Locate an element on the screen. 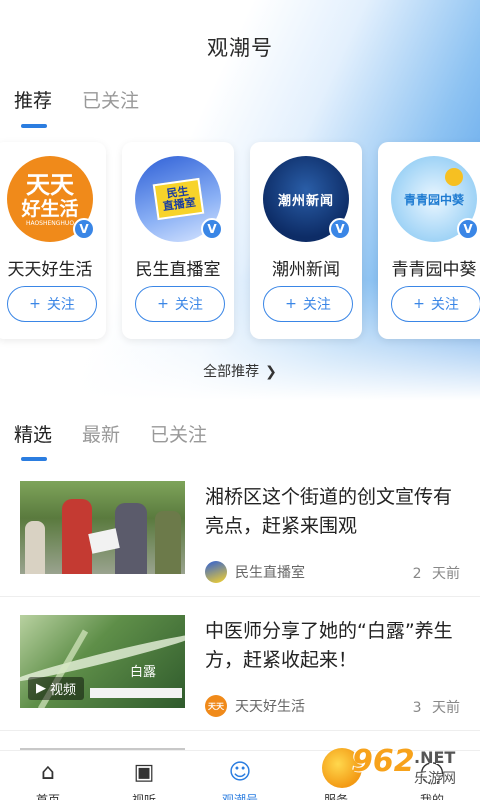  source-logo: 天天 is located at coordinates (216, 706).